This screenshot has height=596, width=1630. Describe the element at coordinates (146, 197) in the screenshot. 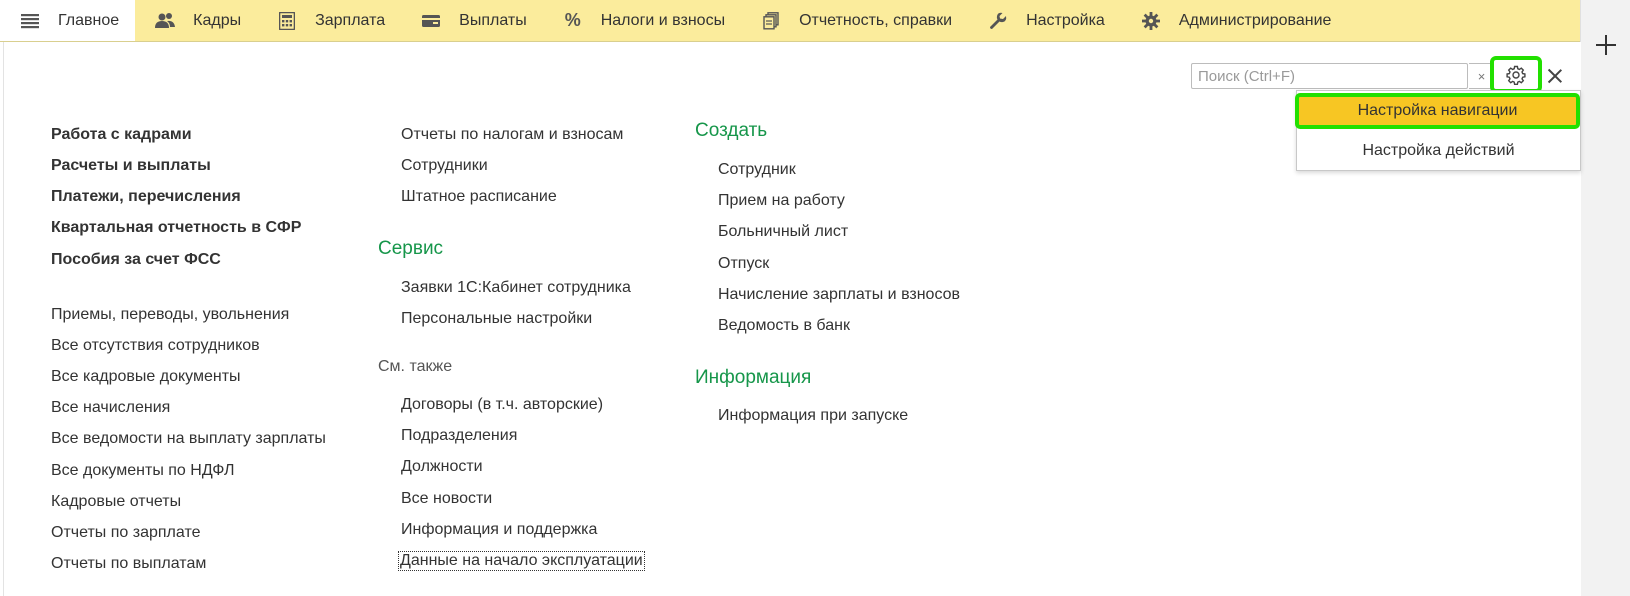

I see `bold-link: Платежи, перечисления` at that location.